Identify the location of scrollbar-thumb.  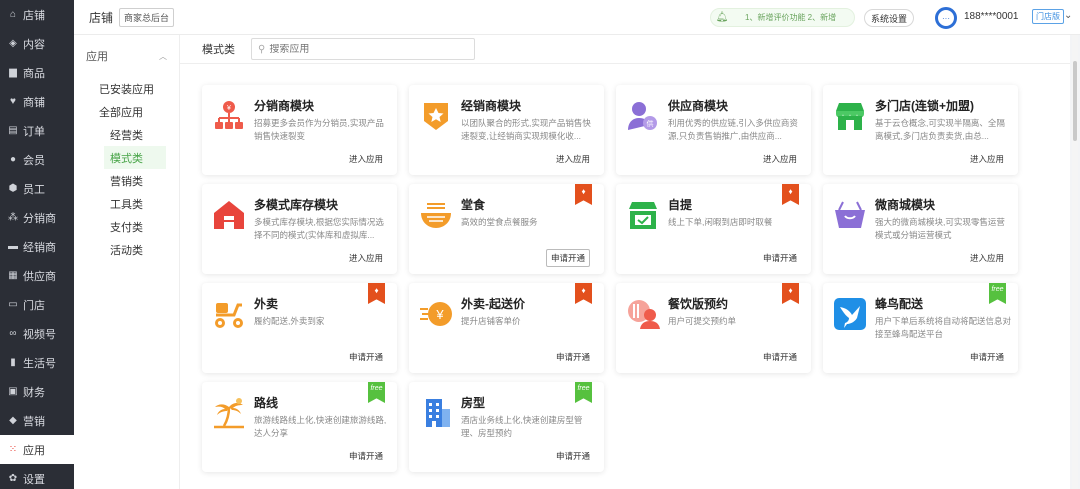
(1075, 101).